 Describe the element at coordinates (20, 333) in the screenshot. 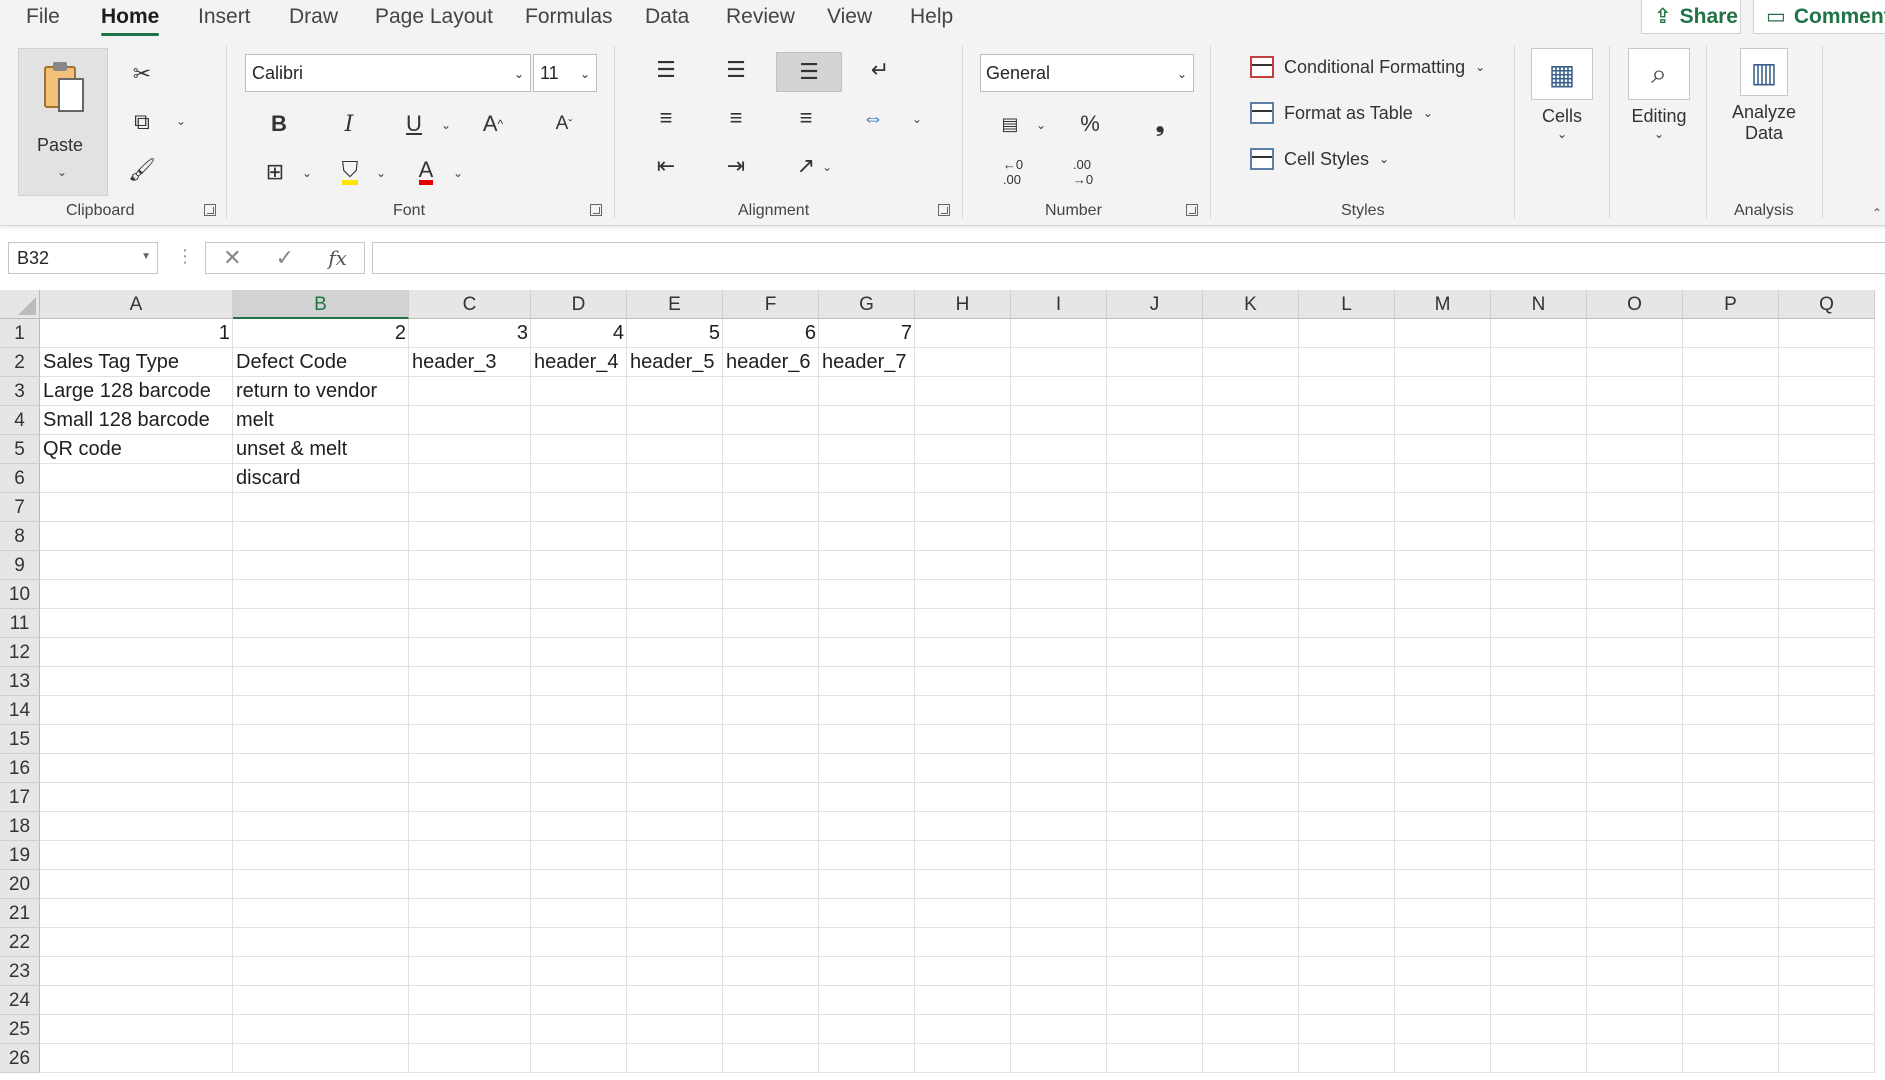

I see `row-header-1: 1` at that location.